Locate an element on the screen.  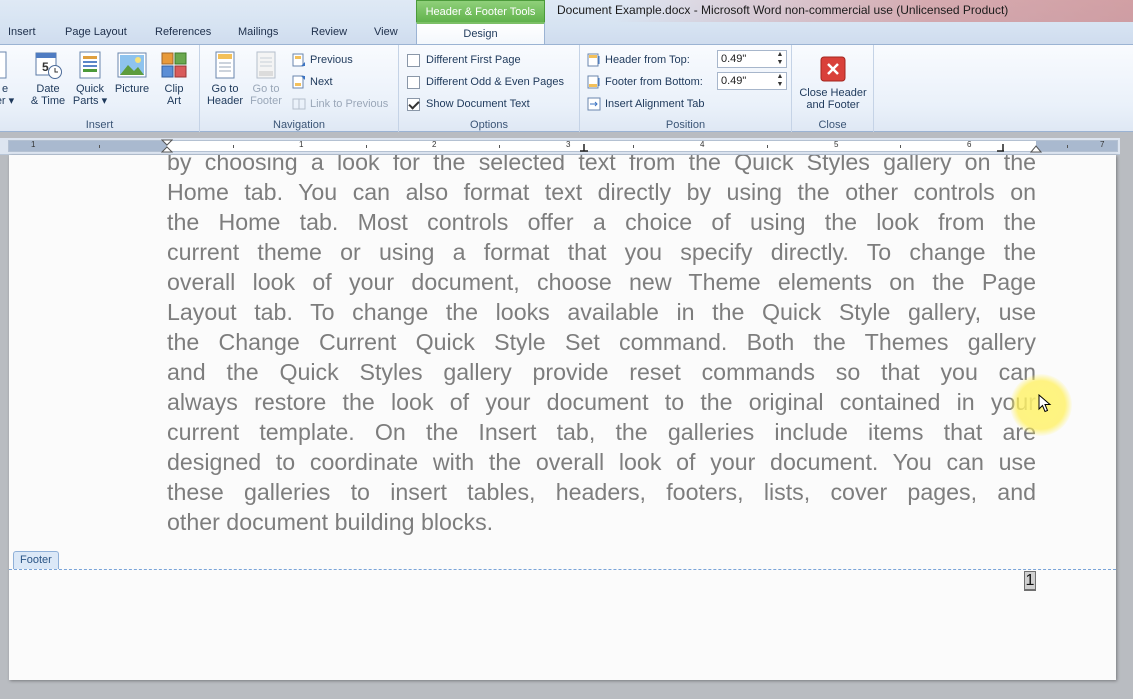
tab-review: Review is located at coordinates (329, 32).